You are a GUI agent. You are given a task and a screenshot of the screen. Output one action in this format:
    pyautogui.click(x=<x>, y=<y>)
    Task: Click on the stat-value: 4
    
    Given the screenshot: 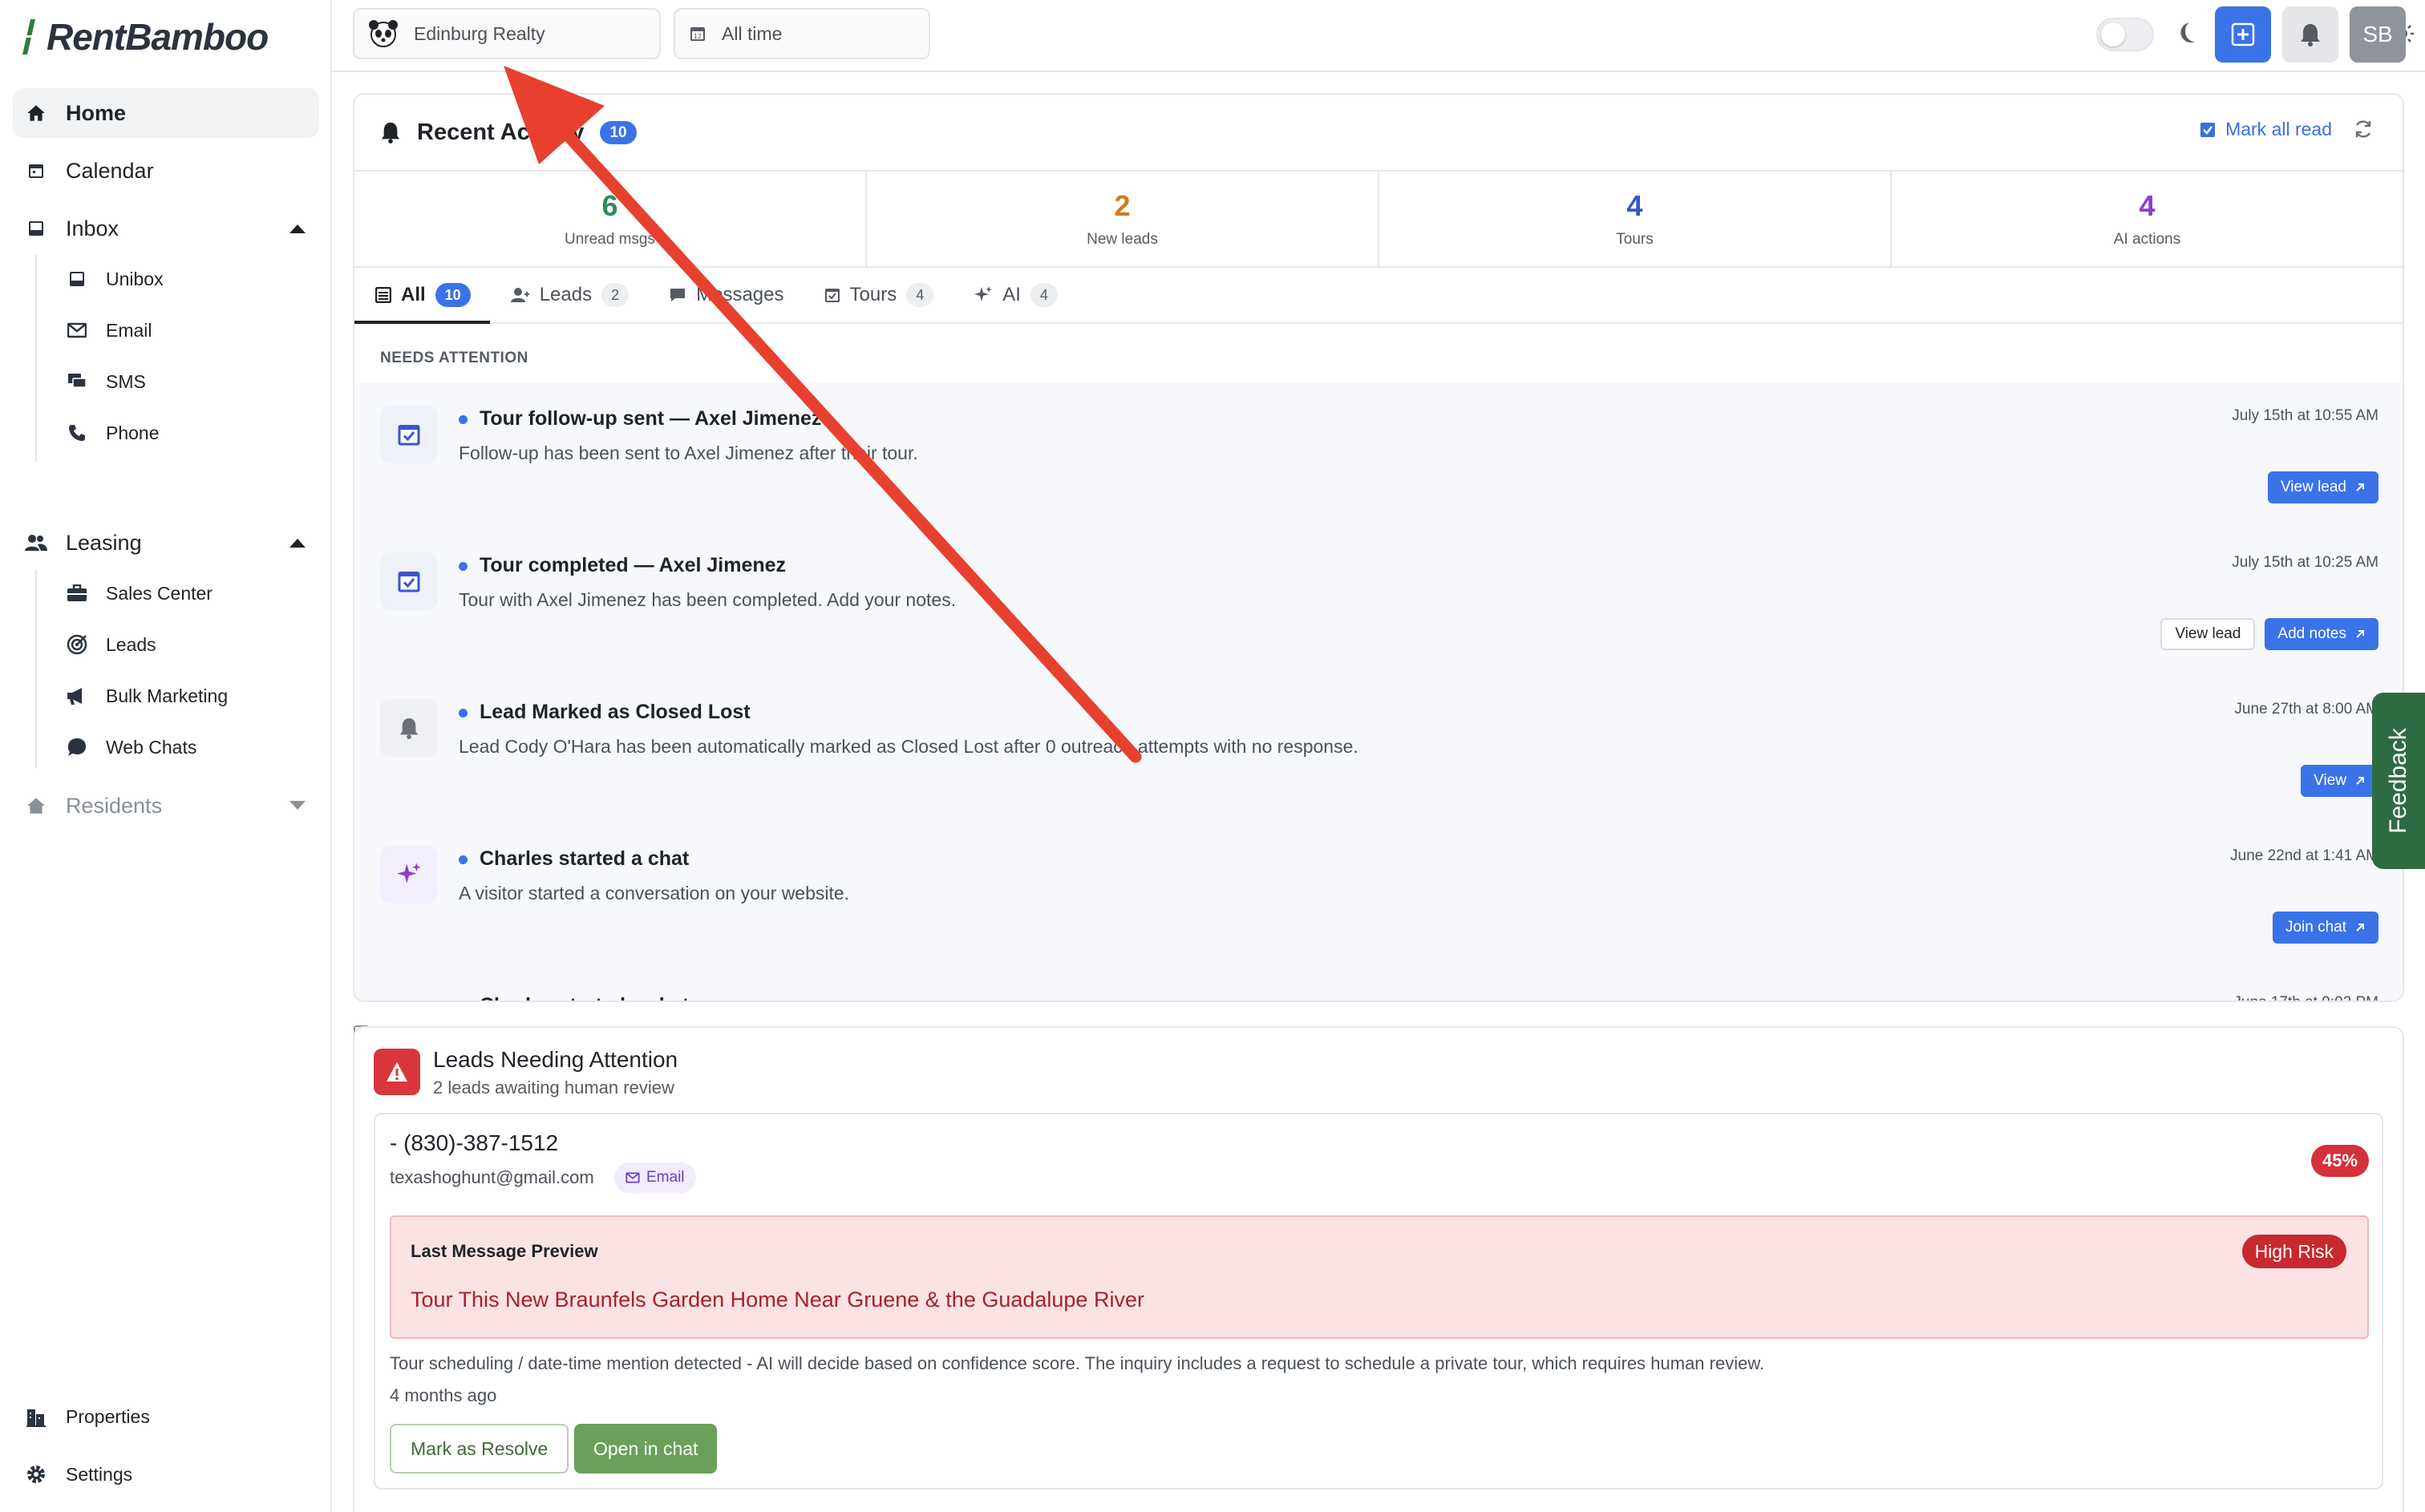 What is the action you would take?
    pyautogui.click(x=2147, y=205)
    